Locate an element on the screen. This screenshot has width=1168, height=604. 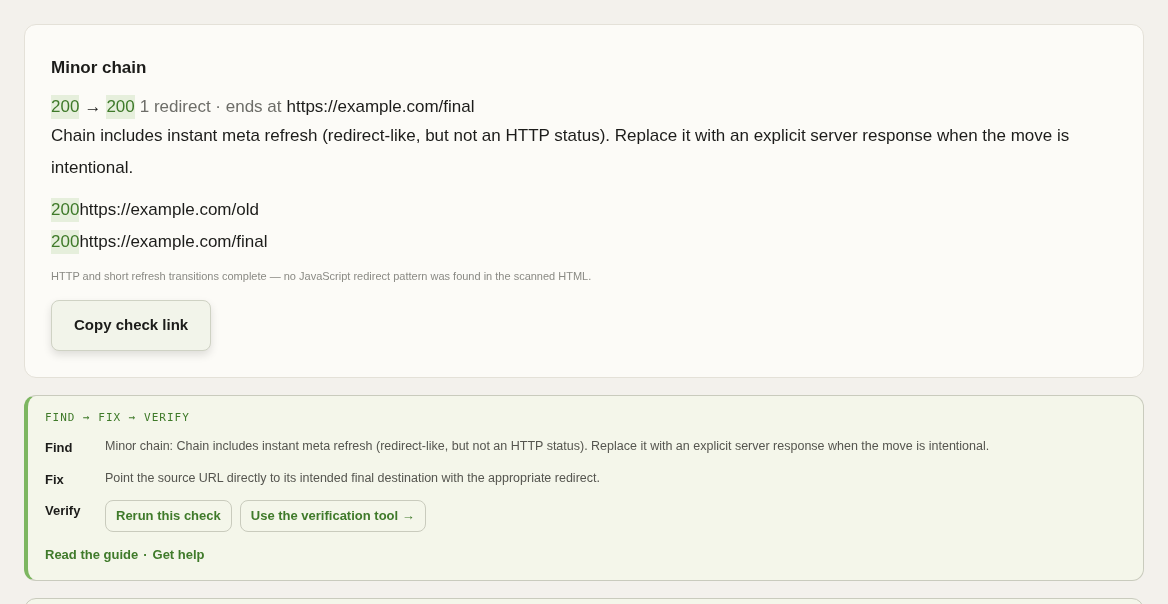
row-text: Point the source URL directly to its intended final destination with the appropriate redirect. is located at coordinates (352, 478).